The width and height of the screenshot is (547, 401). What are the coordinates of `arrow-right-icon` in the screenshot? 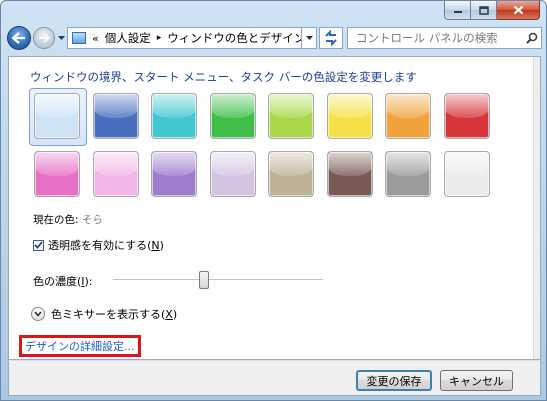 It's located at (44, 38).